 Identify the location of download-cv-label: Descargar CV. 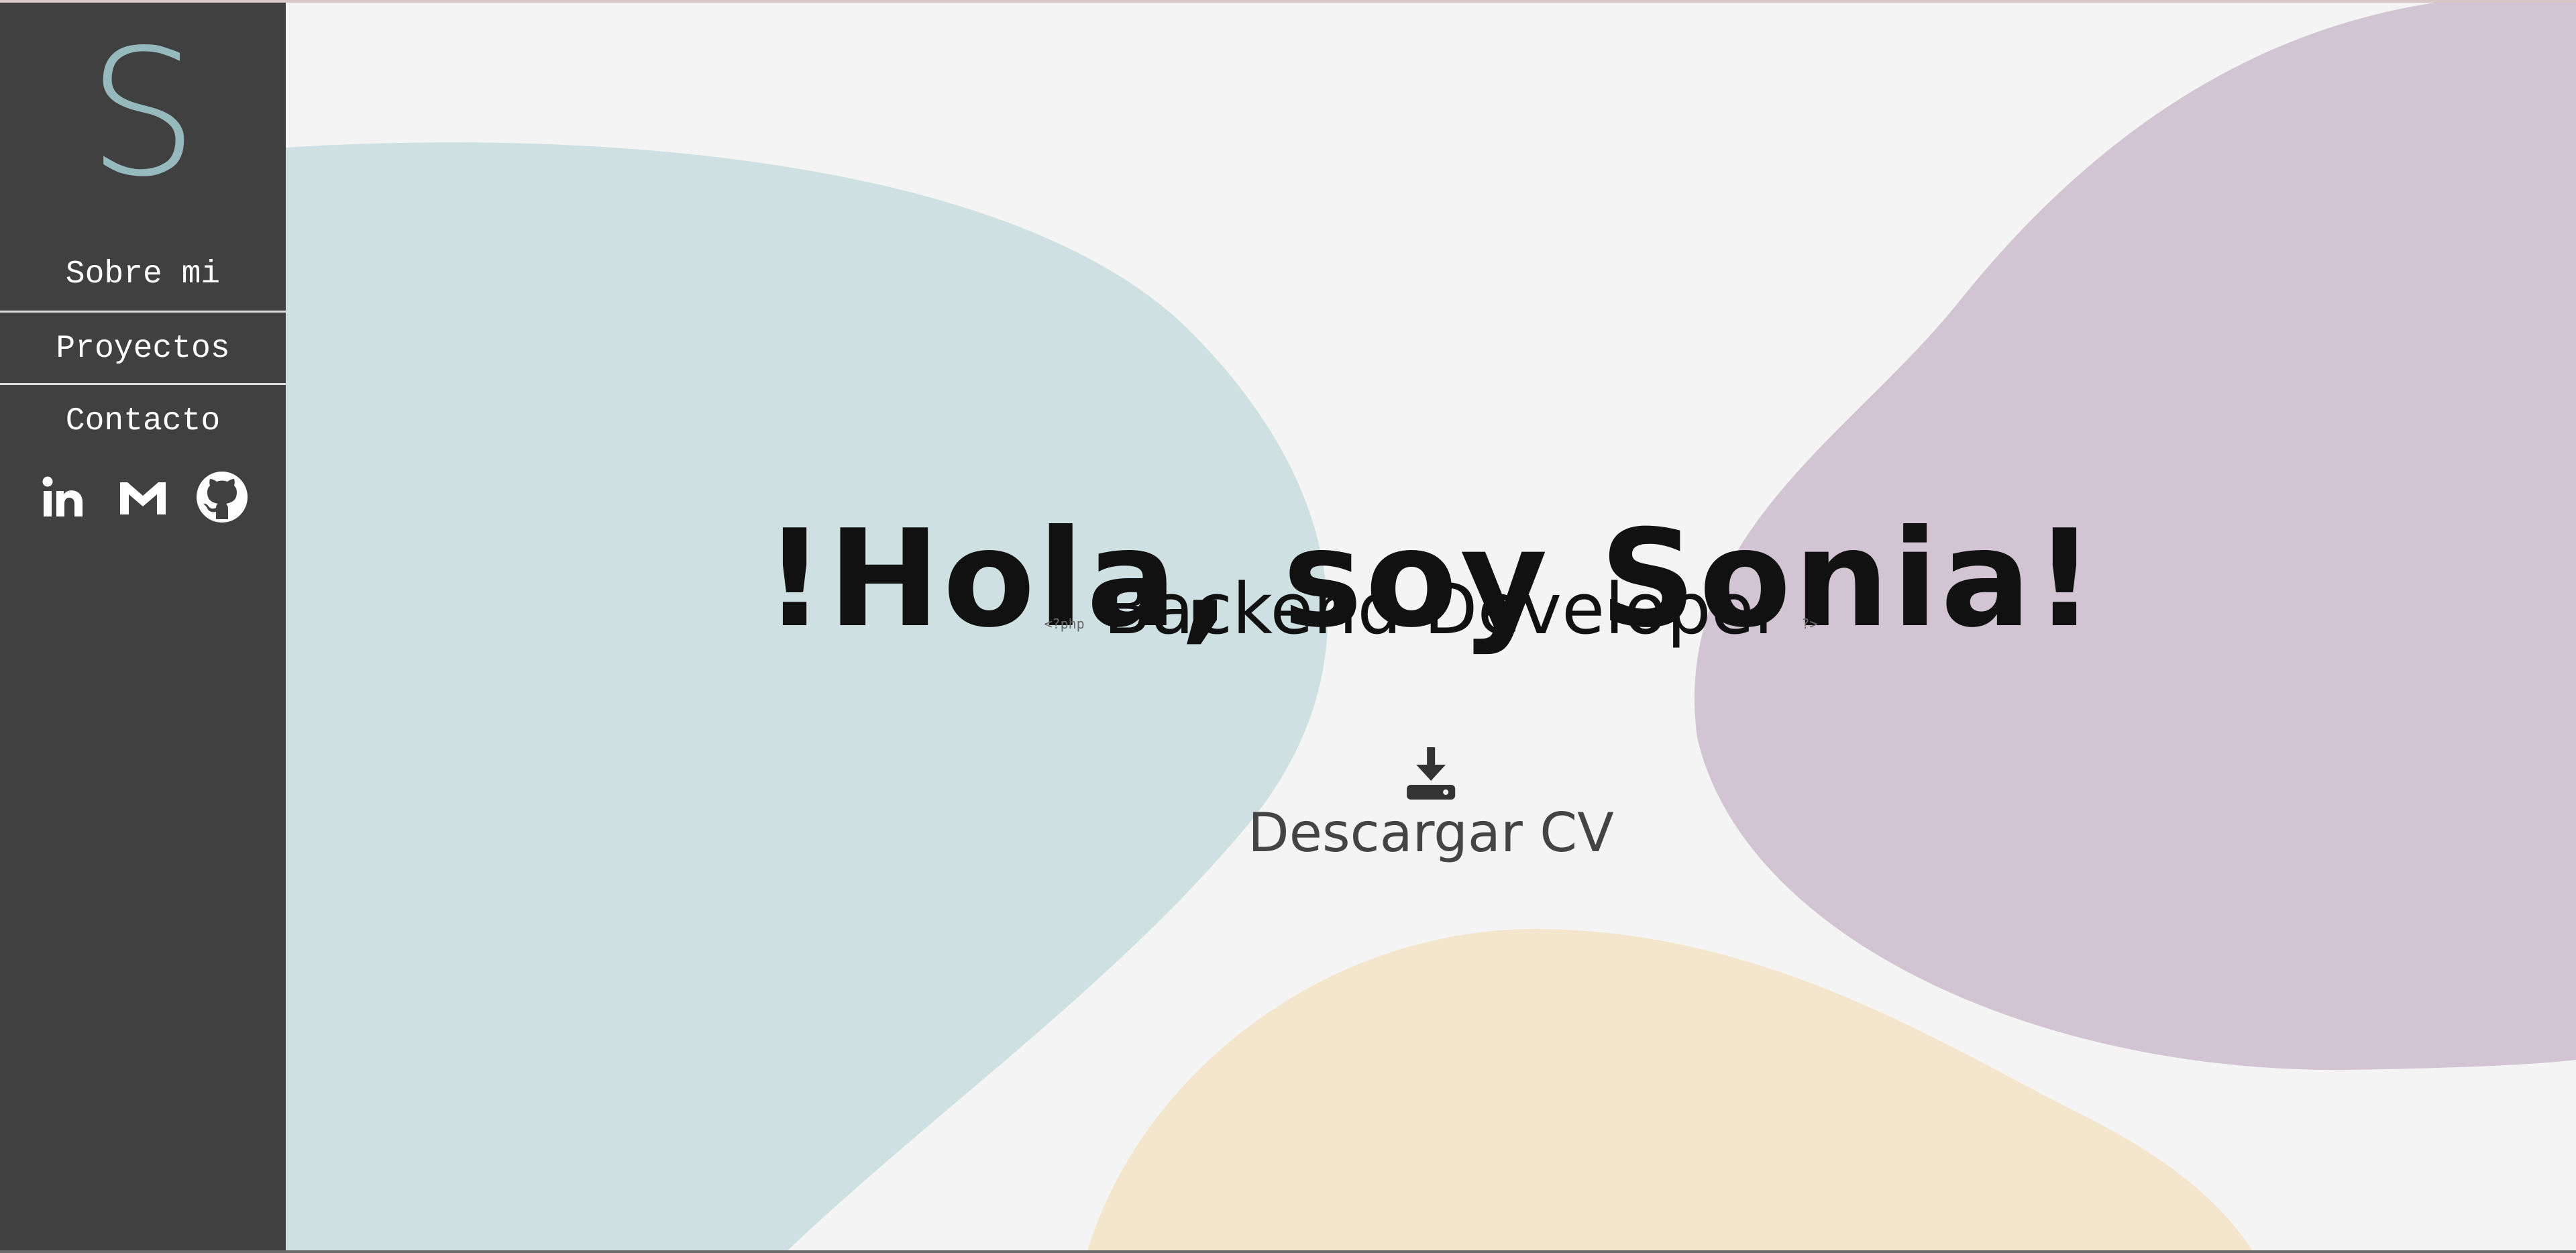
(1431, 833).